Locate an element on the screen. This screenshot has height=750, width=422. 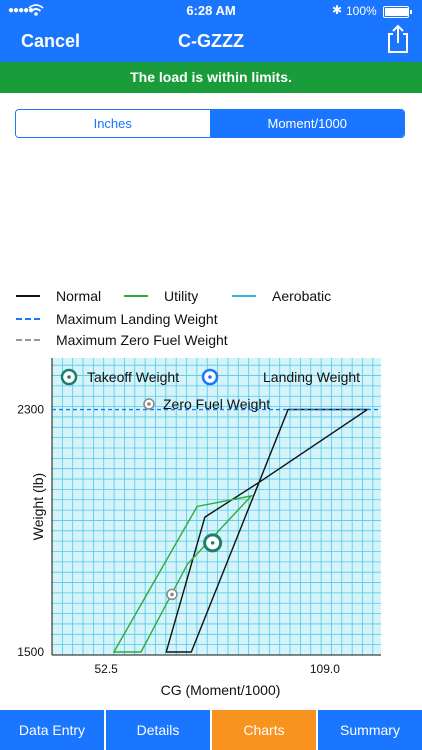
load-status-banner: The load is within limits. is located at coordinates (211, 77).